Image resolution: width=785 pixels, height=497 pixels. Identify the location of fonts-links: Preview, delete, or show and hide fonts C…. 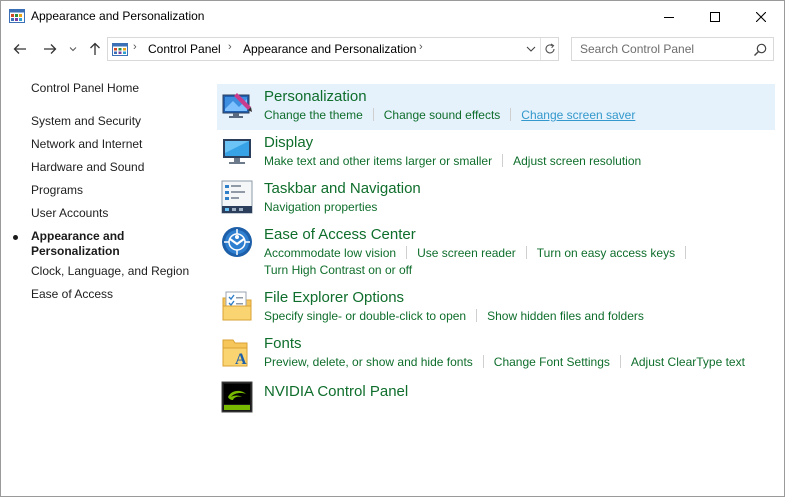
(504, 362).